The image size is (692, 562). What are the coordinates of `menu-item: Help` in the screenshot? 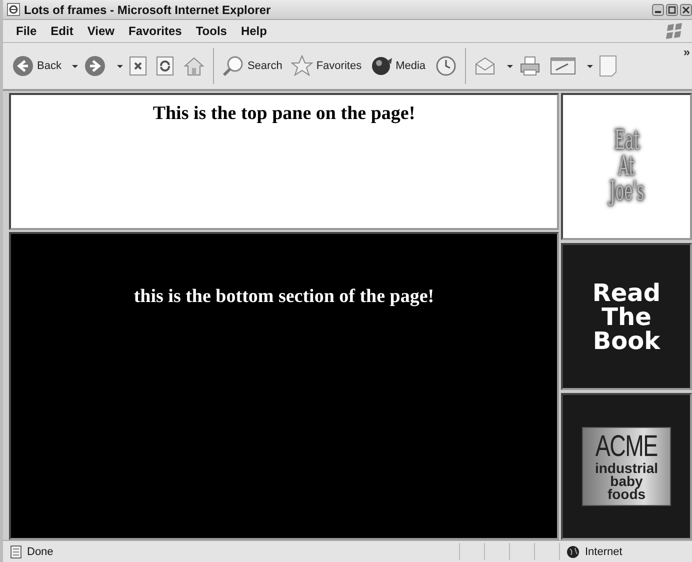 It's located at (254, 31).